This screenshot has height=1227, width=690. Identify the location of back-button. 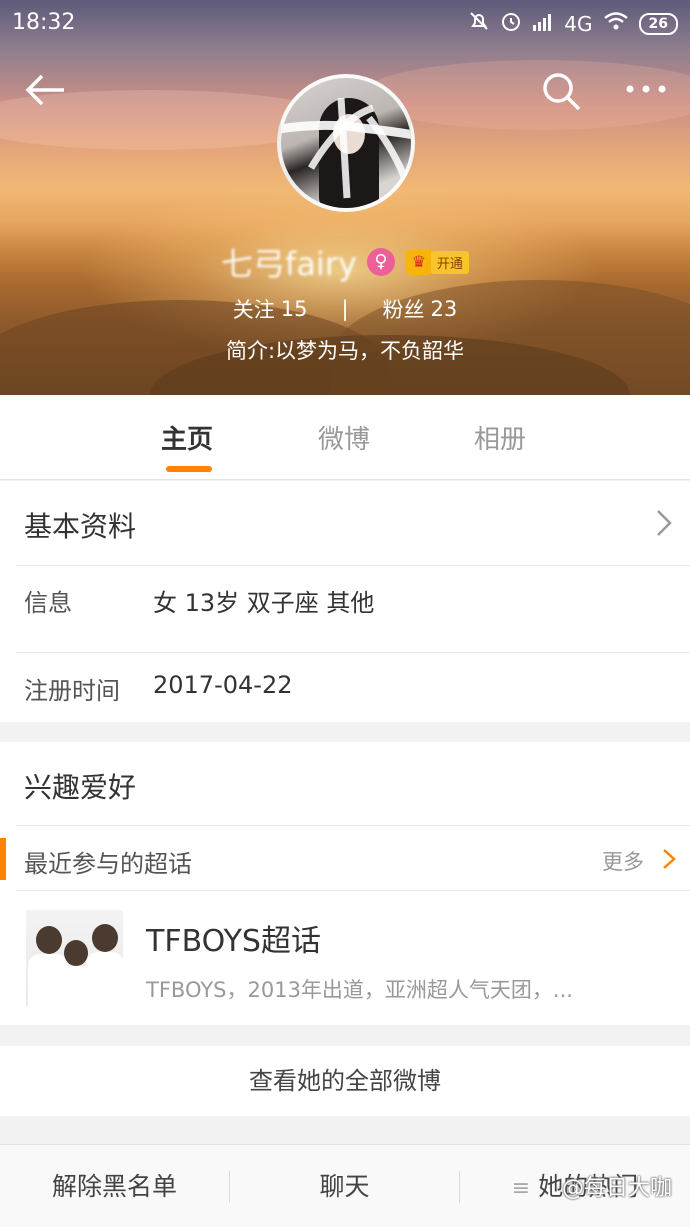
(46, 90).